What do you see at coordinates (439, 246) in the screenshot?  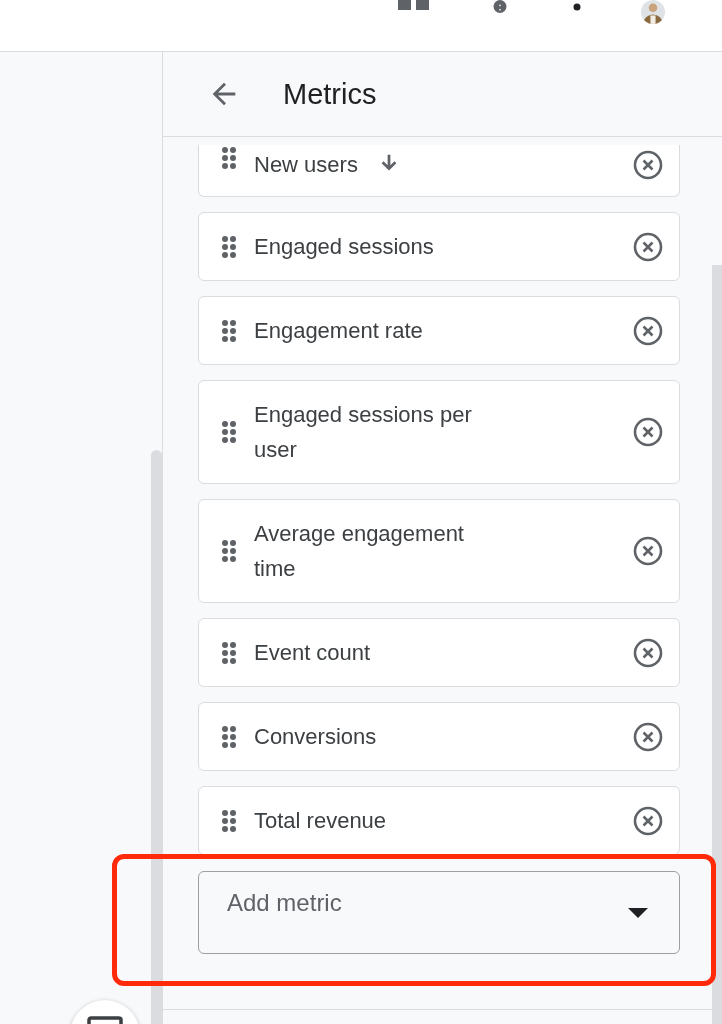 I see `metric-chip: Engaged sessions` at bounding box center [439, 246].